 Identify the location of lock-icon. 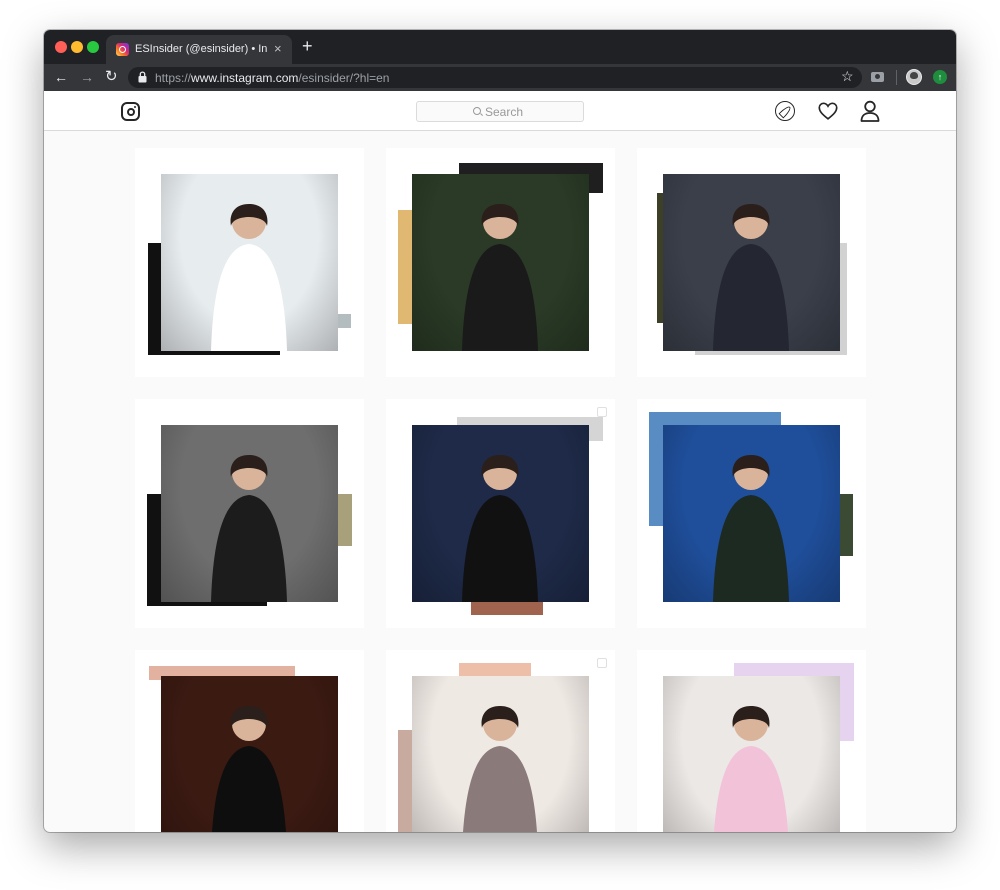
(142, 77).